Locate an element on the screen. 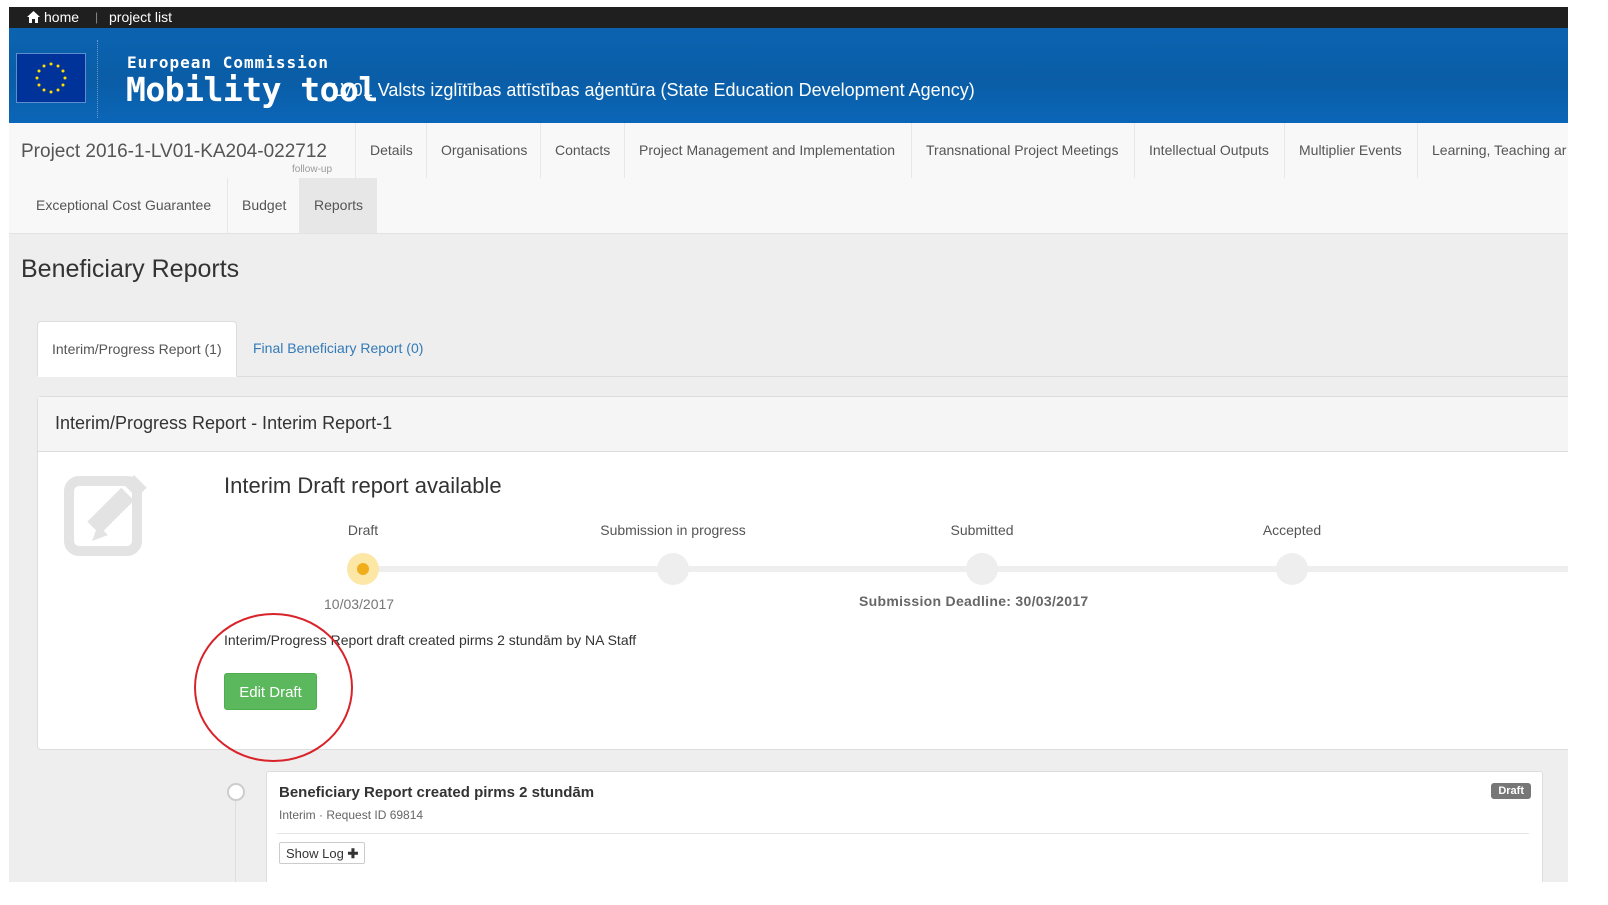 The image size is (1608, 905). nav-contacts: Contacts is located at coordinates (582, 150).